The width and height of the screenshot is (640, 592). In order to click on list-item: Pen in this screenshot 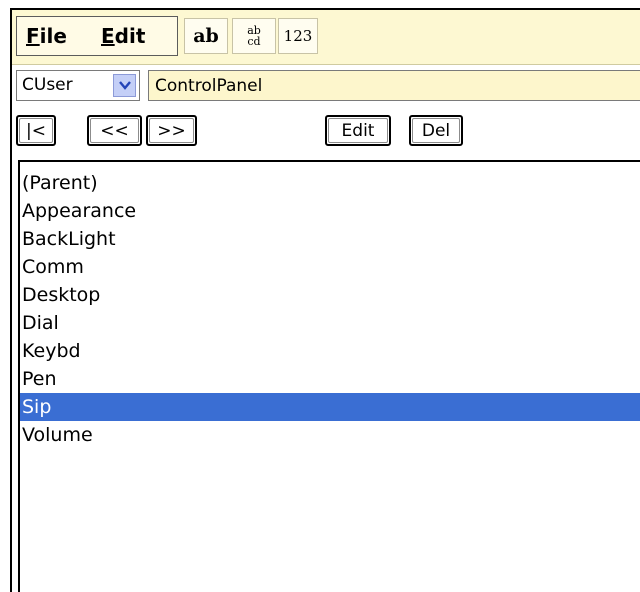, I will do `click(330, 379)`.